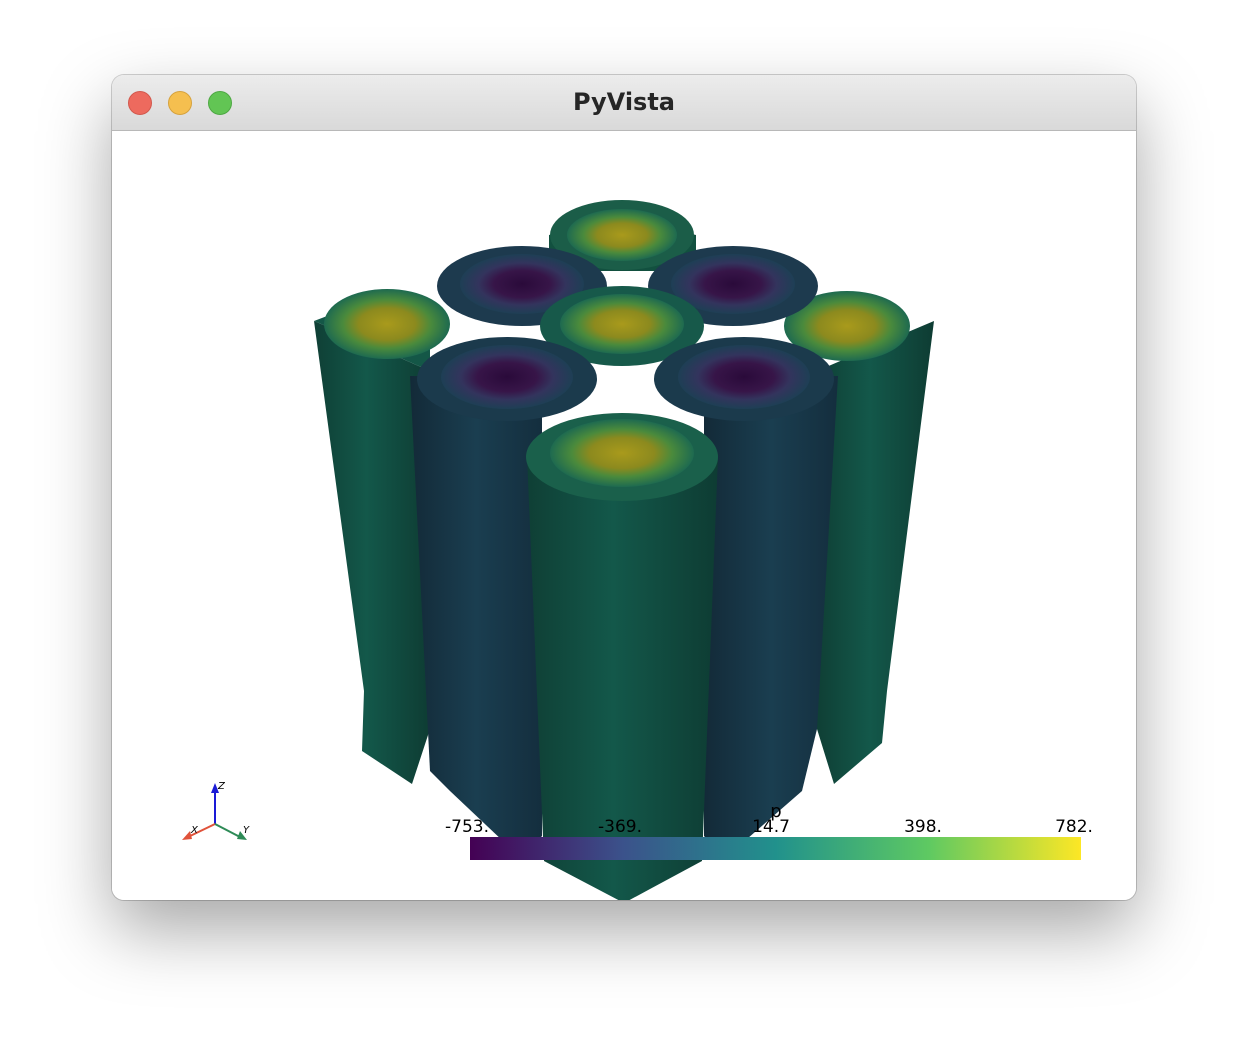 This screenshot has width=1248, height=1048. I want to click on x-axis-label: X, so click(194, 830).